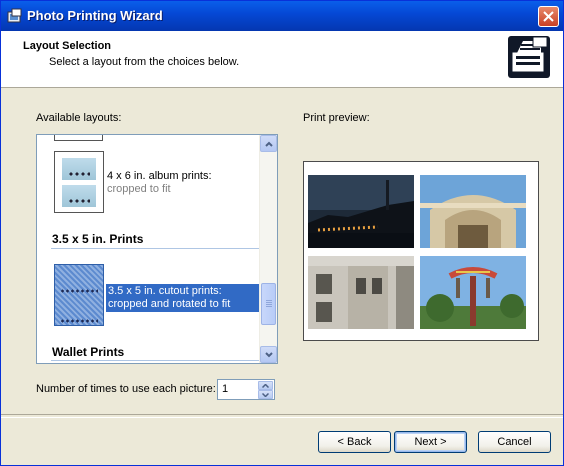  What do you see at coordinates (354, 442) in the screenshot?
I see `back-button: < Back` at bounding box center [354, 442].